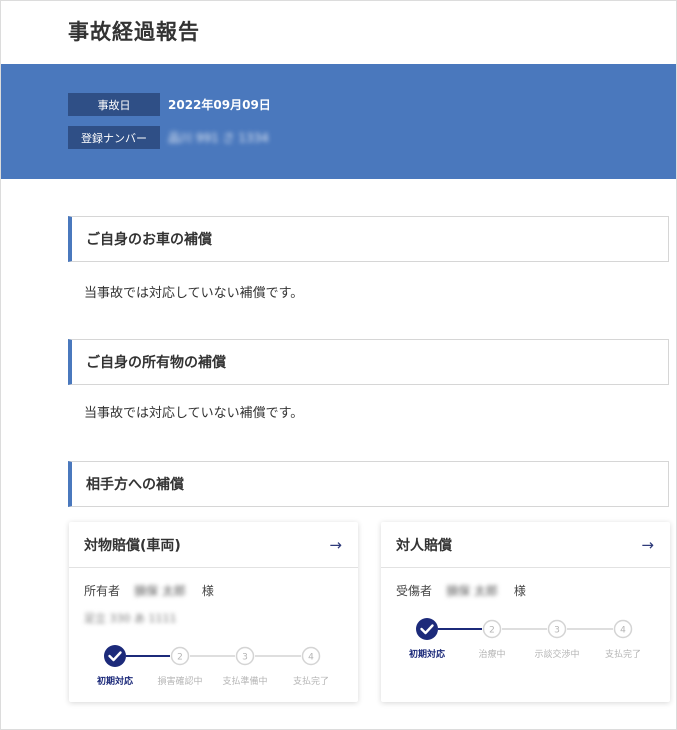 The height and width of the screenshot is (730, 677). I want to click on accident-date-value: 2022年09月09日, so click(219, 105).